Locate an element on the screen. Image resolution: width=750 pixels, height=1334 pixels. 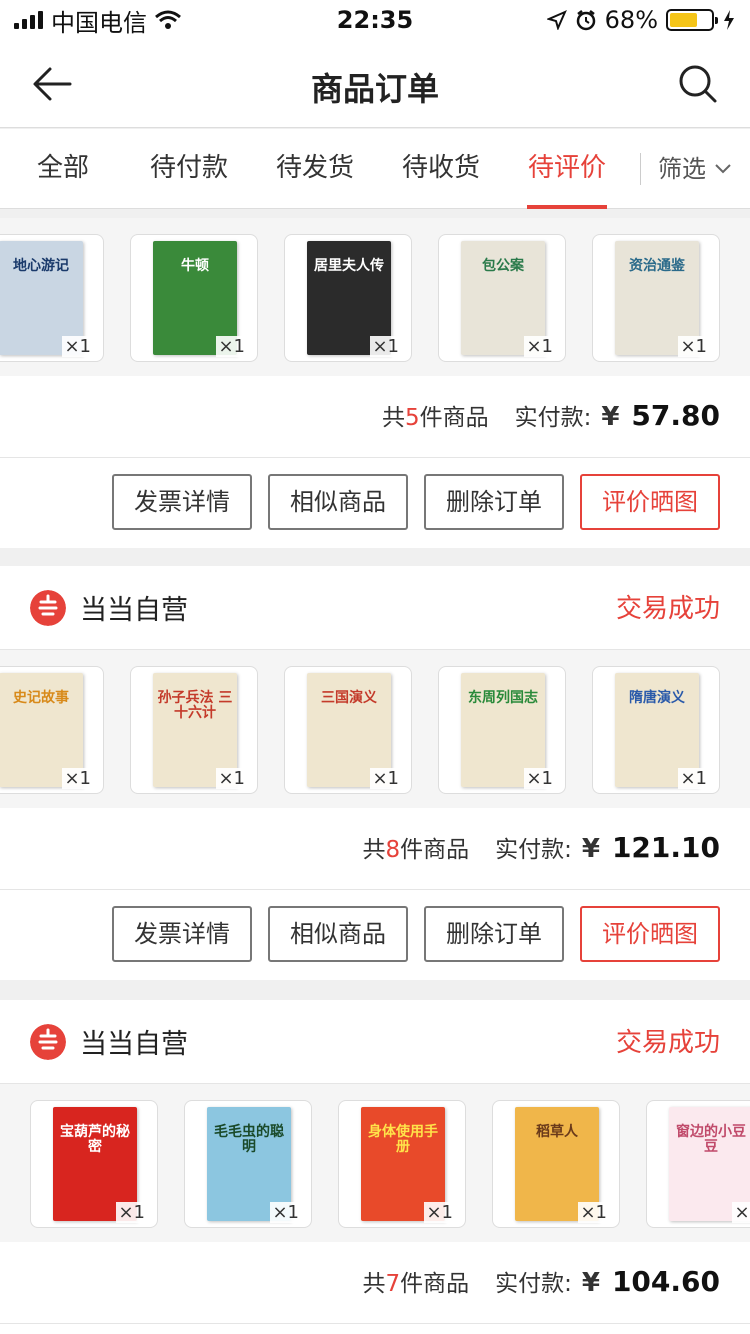
tab-pending-review: 待评价 is located at coordinates (567, 169).